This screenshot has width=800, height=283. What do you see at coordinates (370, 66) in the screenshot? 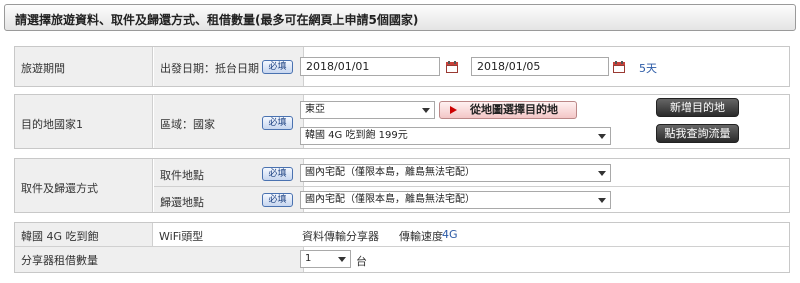
I see `start-date-input: 2018/01/01` at bounding box center [370, 66].